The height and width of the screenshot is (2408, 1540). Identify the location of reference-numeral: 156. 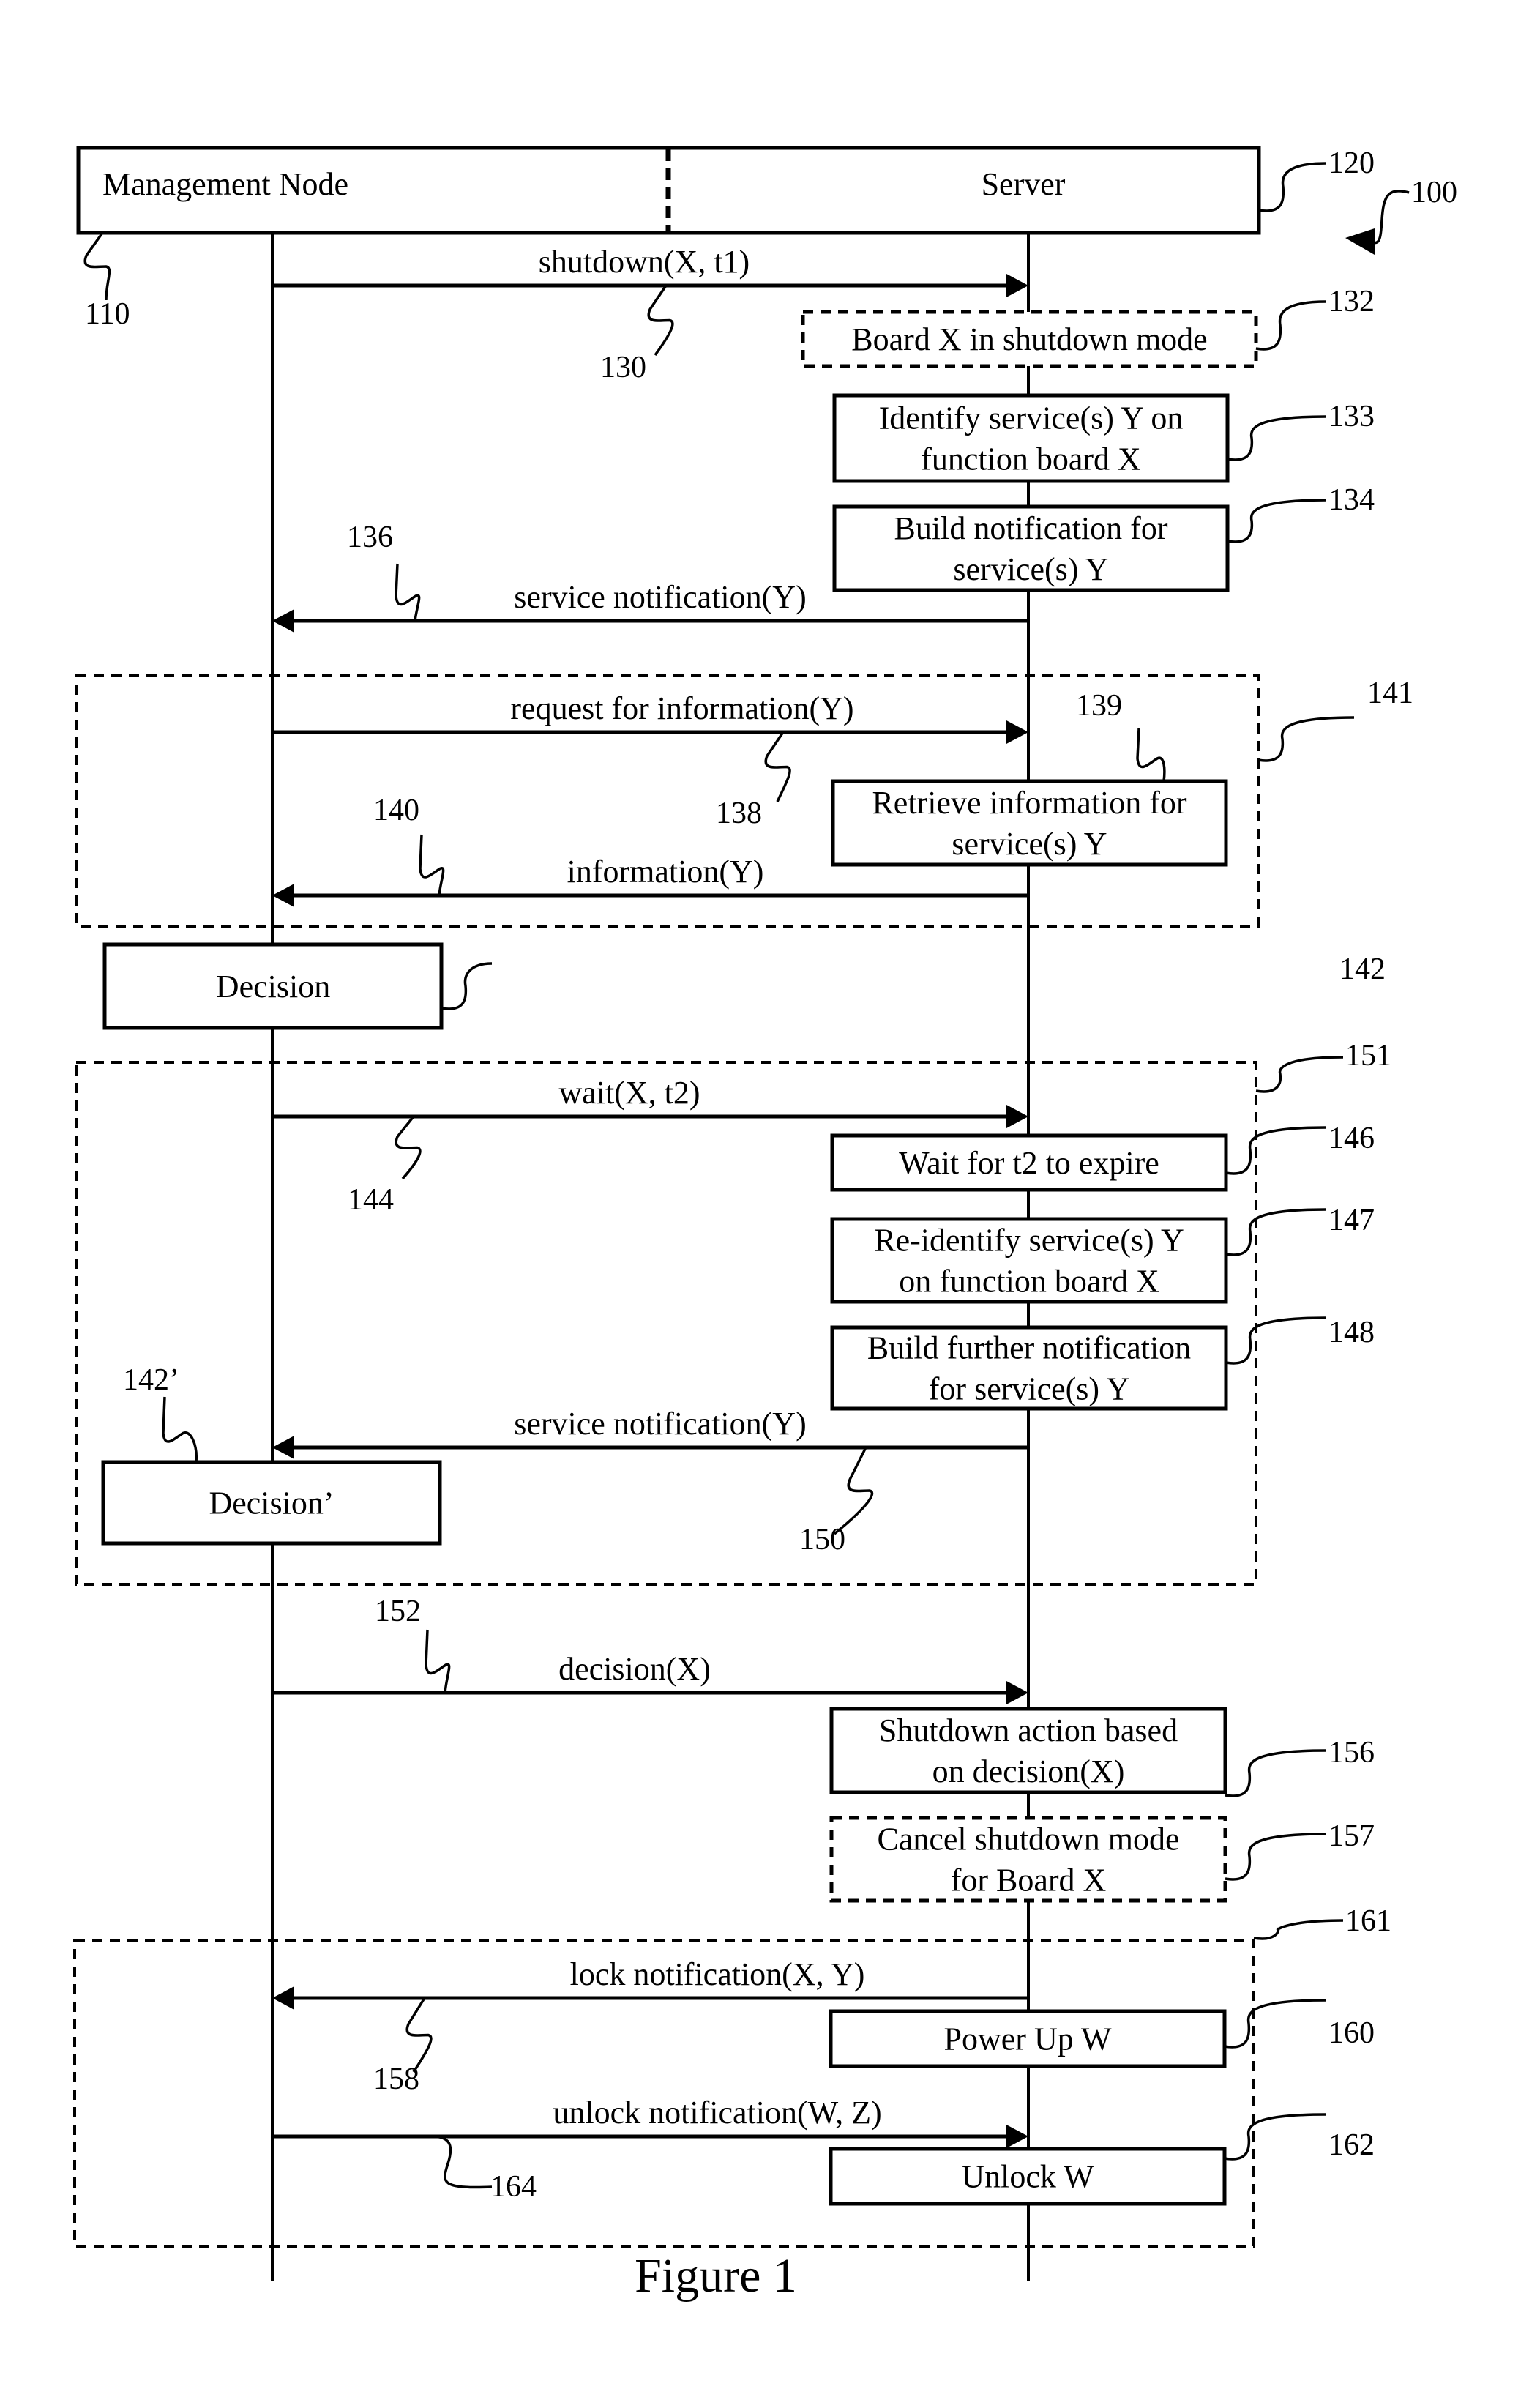
(1351, 1753).